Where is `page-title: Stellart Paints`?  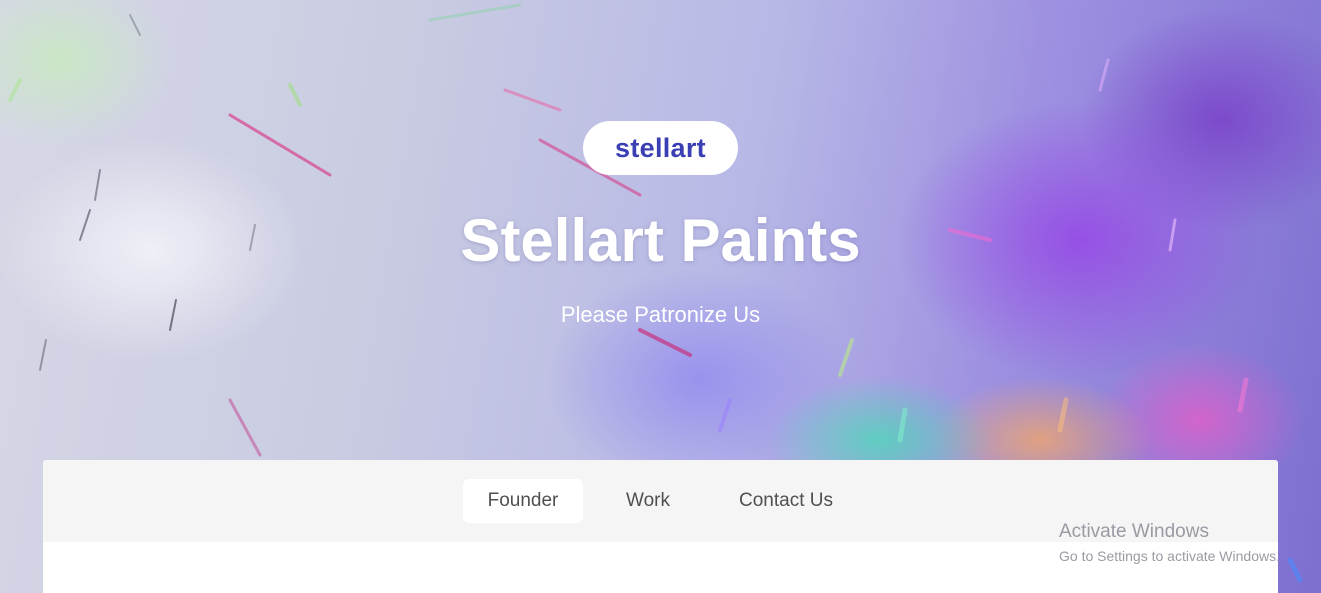
page-title: Stellart Paints is located at coordinates (660, 240).